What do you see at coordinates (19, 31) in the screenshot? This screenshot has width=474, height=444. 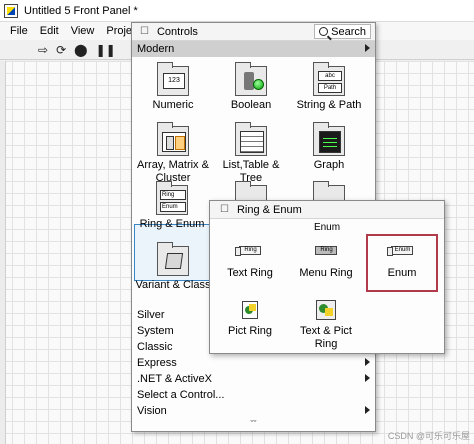 I see `menu-file: File` at bounding box center [19, 31].